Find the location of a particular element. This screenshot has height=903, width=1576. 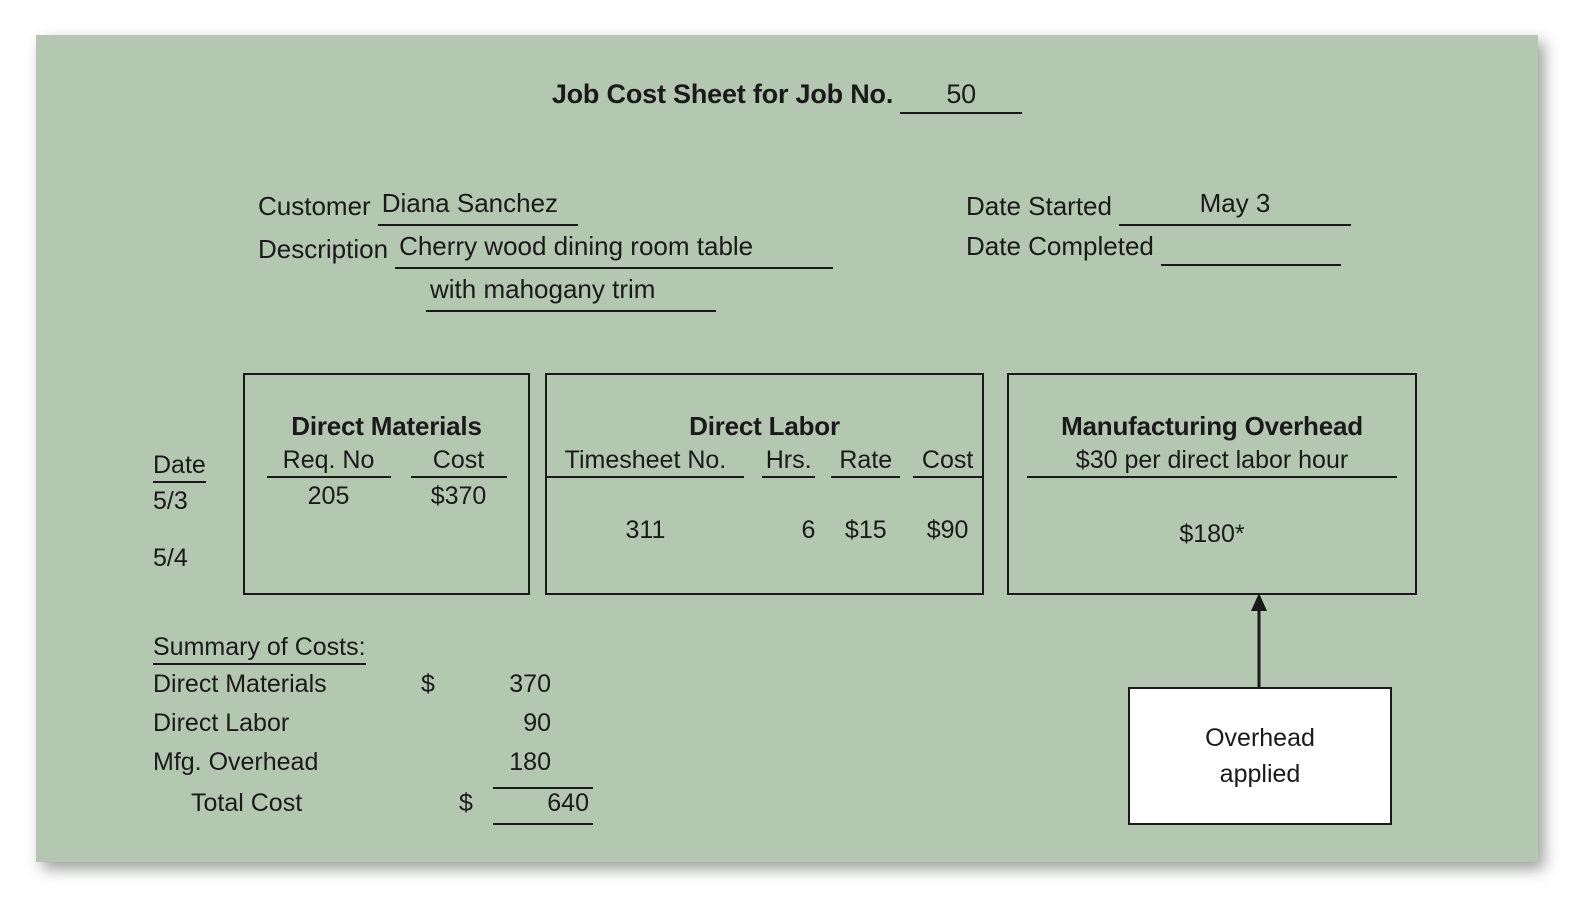

date-completed-value is located at coordinates (1250, 251).